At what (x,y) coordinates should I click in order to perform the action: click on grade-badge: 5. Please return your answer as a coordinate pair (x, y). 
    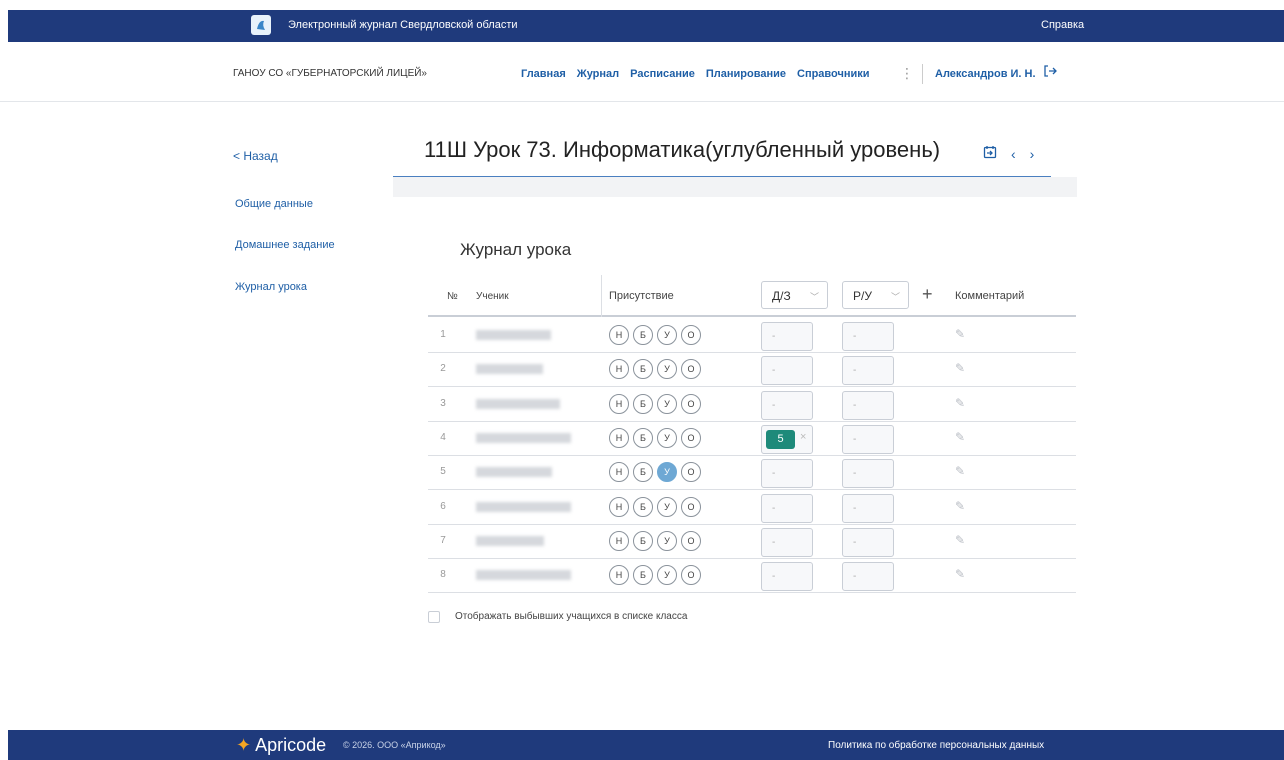
    Looking at the image, I should click on (780, 439).